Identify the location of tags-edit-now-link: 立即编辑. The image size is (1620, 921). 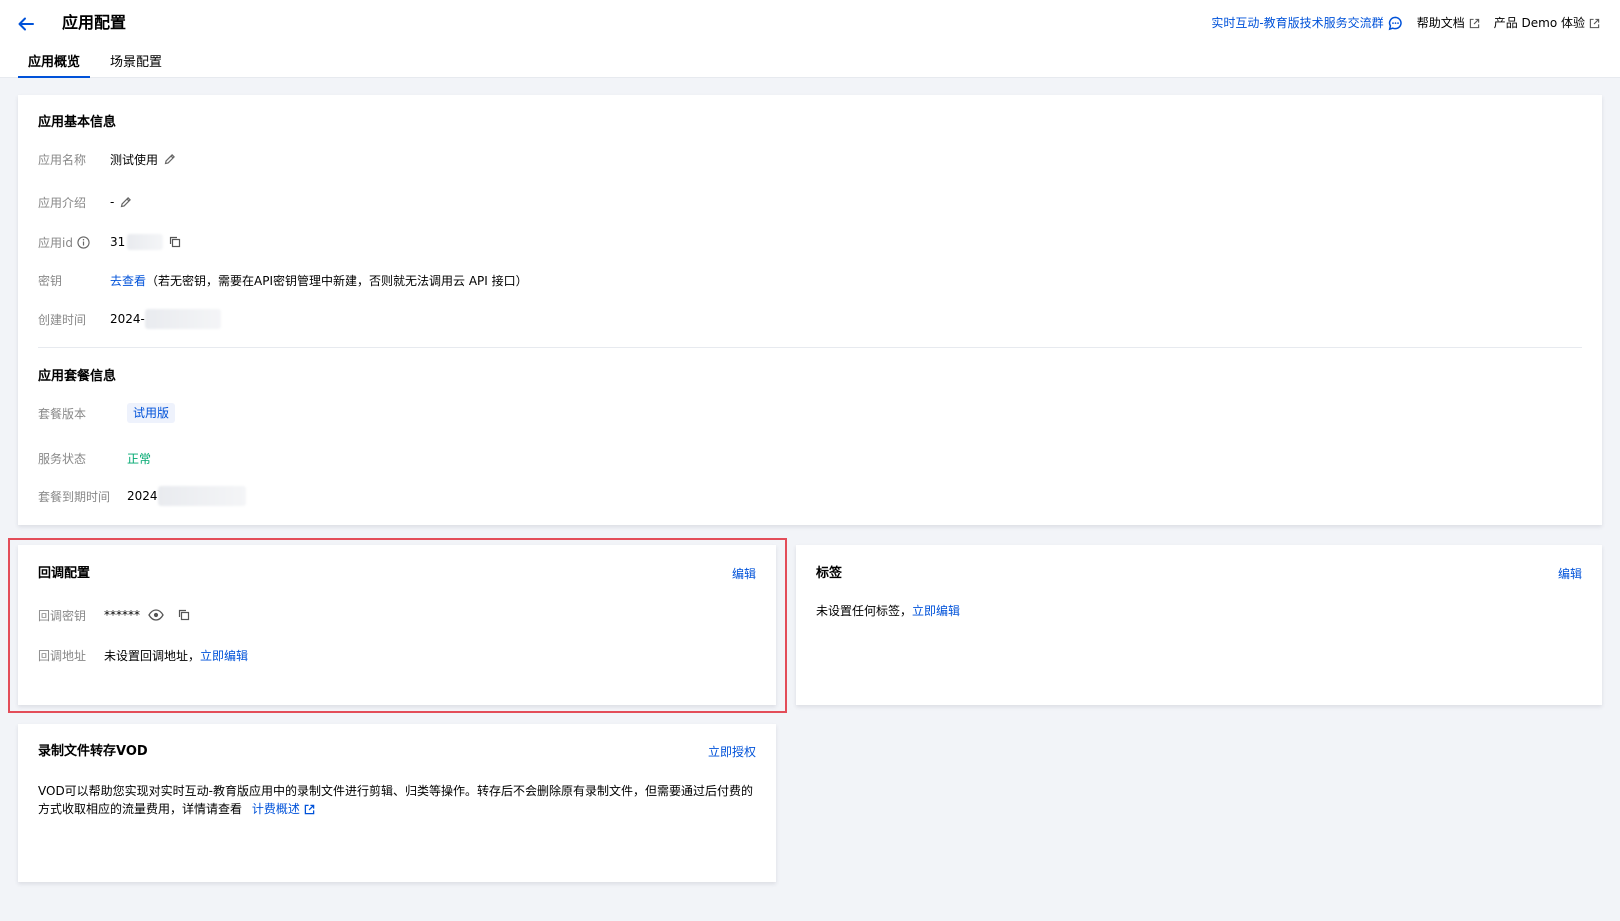
(936, 610).